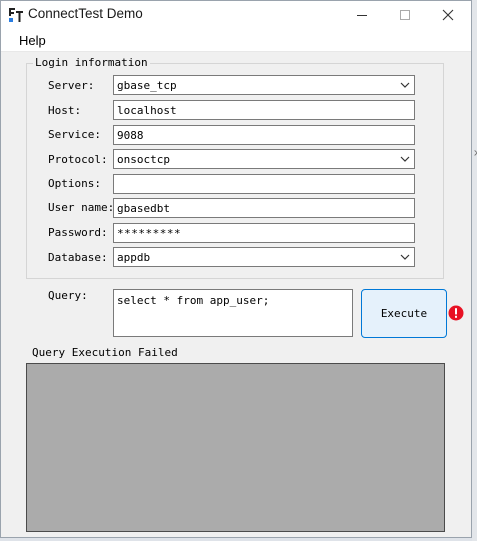  What do you see at coordinates (32, 40) in the screenshot?
I see `menu-help: Help` at bounding box center [32, 40].